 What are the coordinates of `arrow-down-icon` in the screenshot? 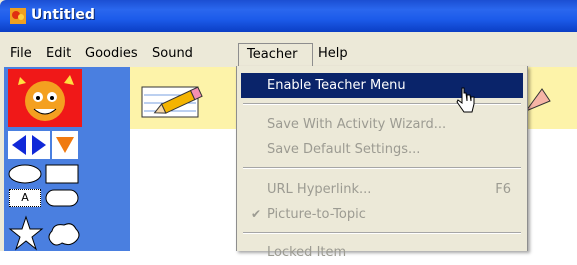 It's located at (65, 145).